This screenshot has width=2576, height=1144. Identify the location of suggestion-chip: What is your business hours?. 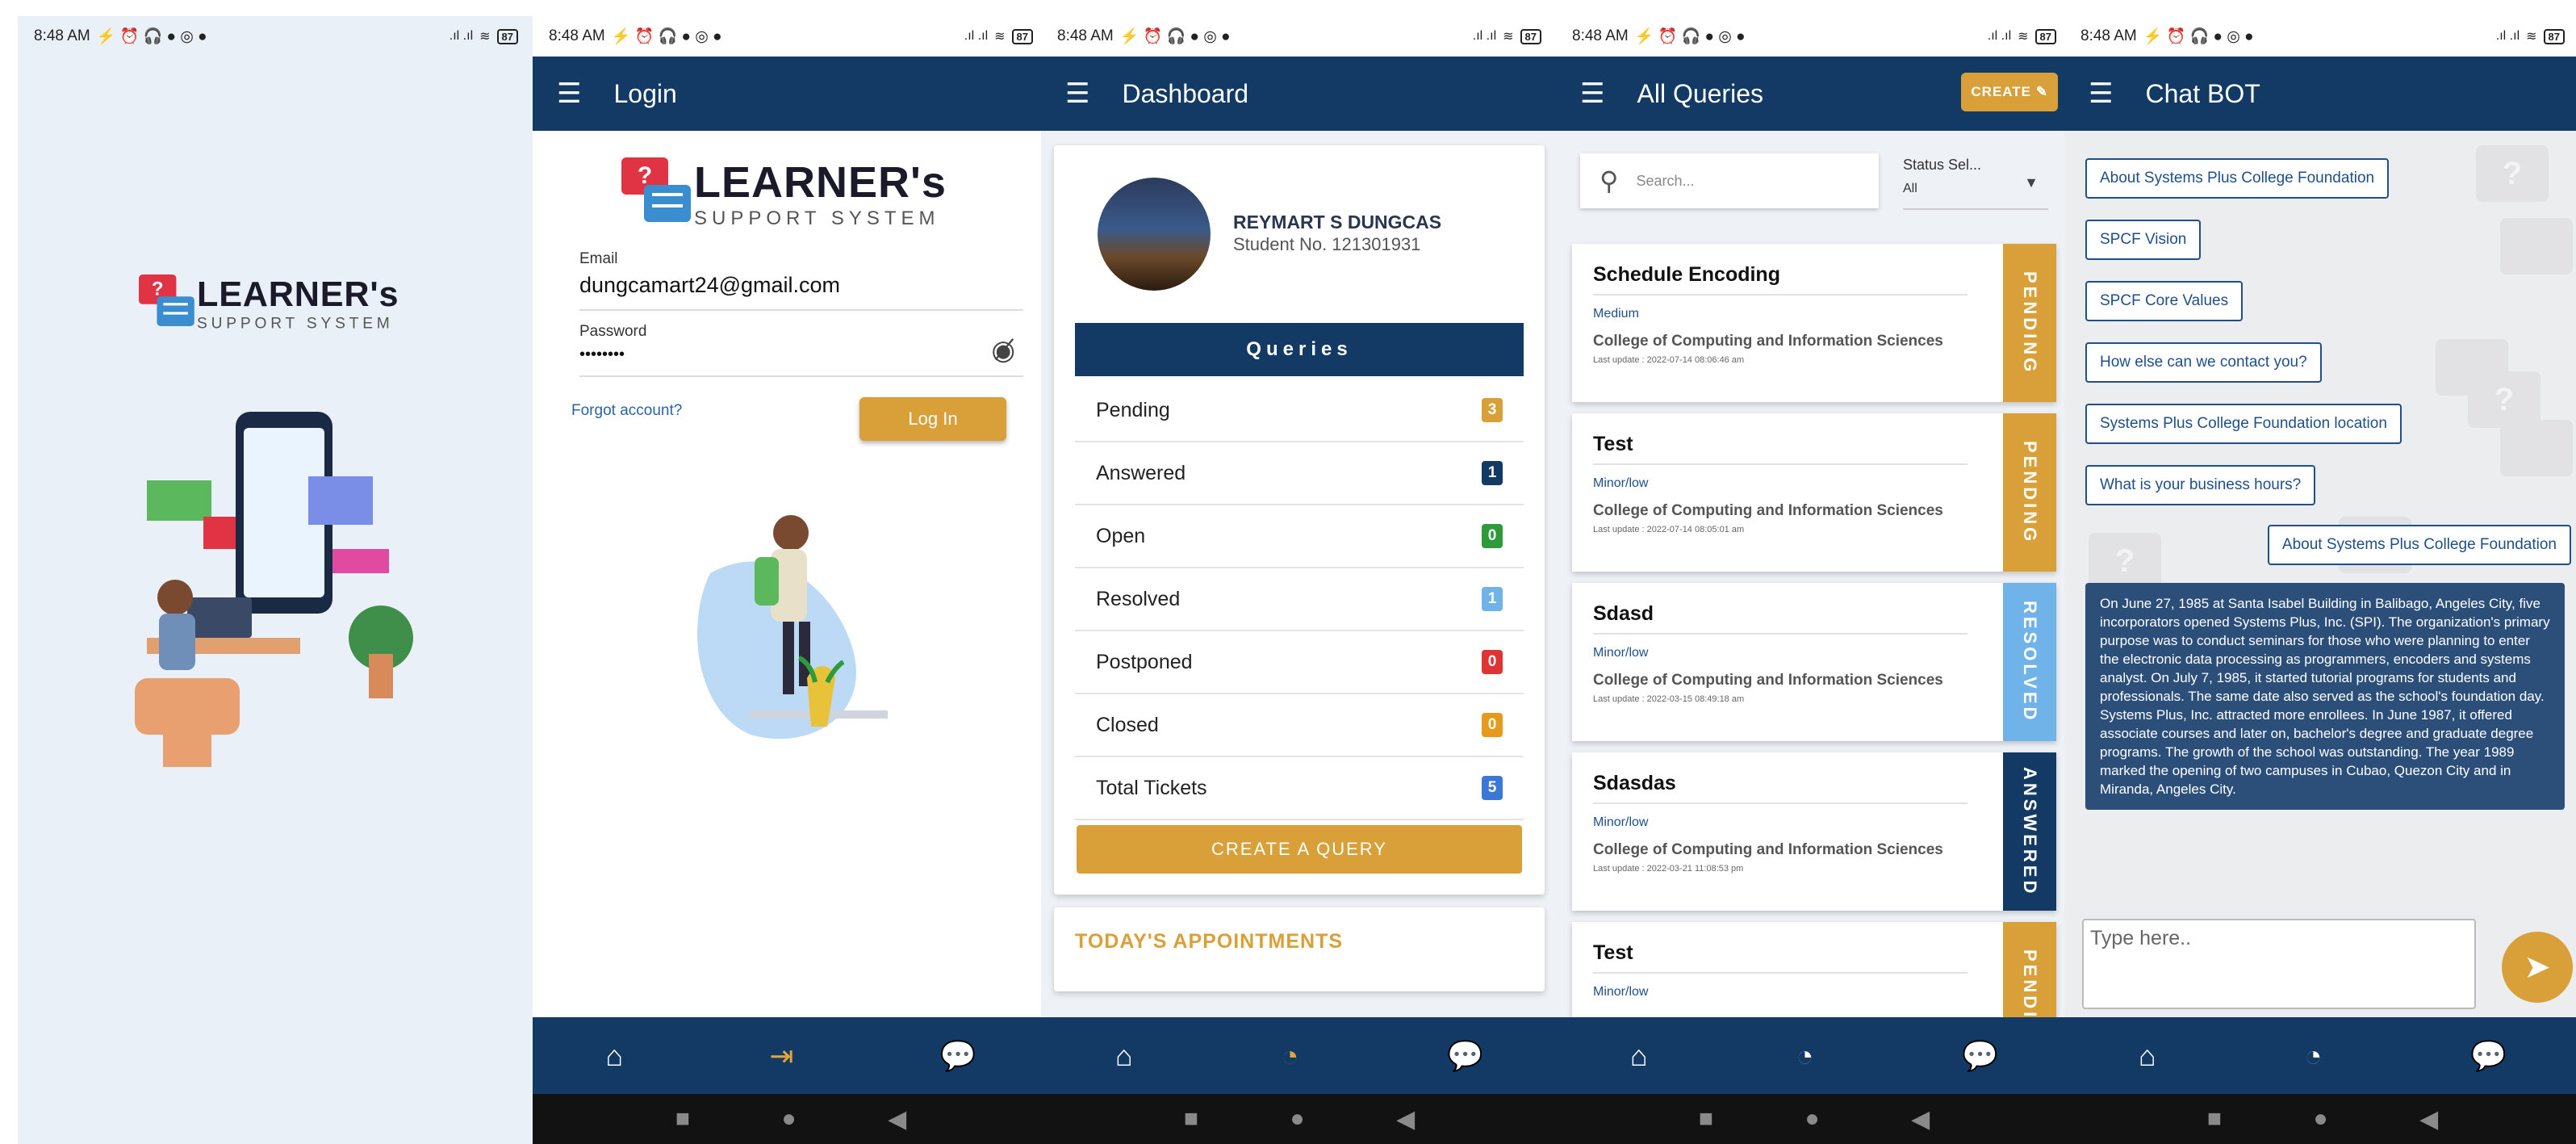
(2200, 485).